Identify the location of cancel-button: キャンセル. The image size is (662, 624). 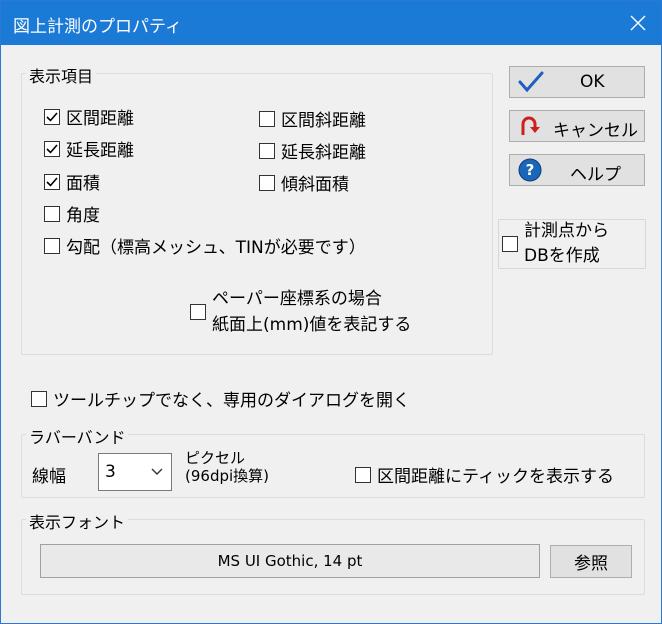
(577, 126).